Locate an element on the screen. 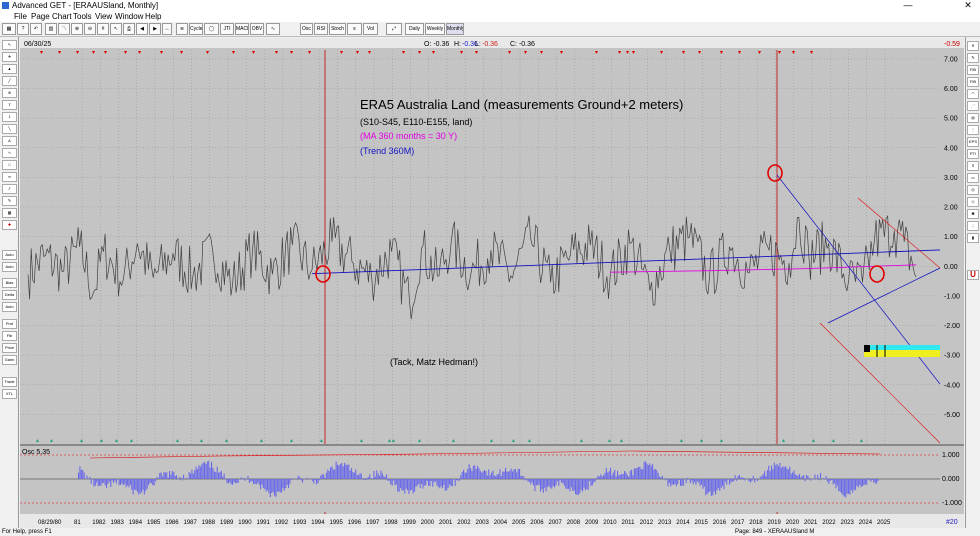  auto-trend-button: Auto Trend is located at coordinates (9, 267).